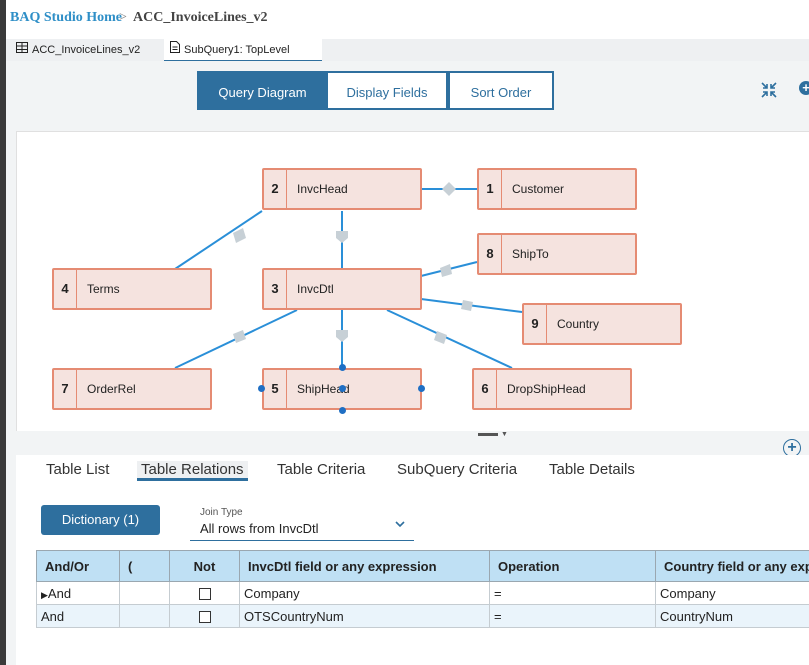 This screenshot has height=665, width=809. What do you see at coordinates (261, 388) in the screenshot?
I see `resize-handle-left` at bounding box center [261, 388].